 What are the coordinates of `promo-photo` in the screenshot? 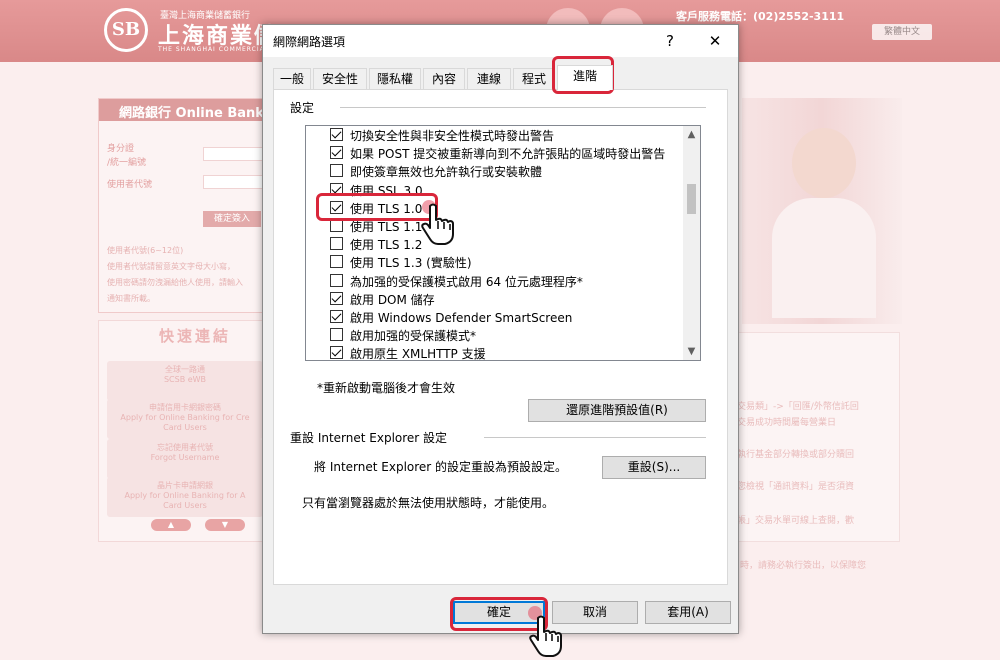 It's located at (822, 211).